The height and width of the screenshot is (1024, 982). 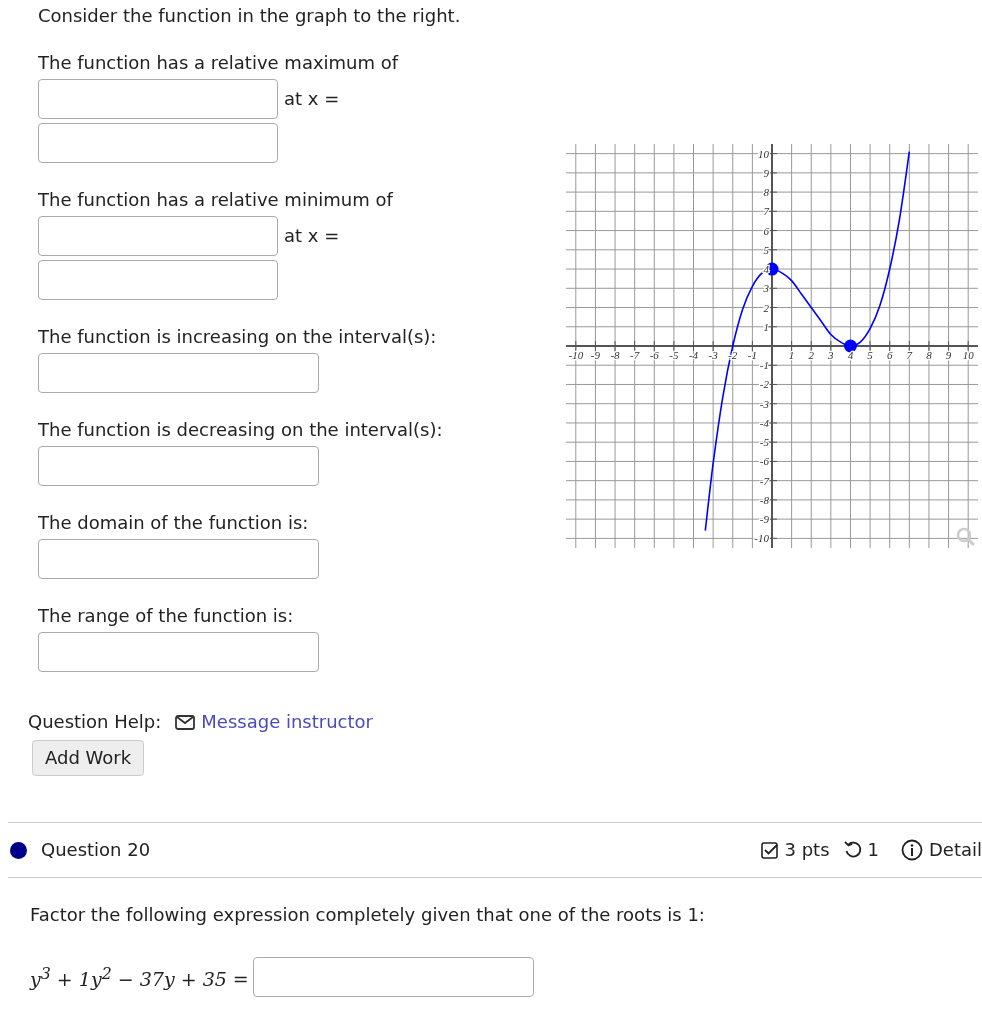 I want to click on y-tick-label: 5, so click(x=766, y=249).